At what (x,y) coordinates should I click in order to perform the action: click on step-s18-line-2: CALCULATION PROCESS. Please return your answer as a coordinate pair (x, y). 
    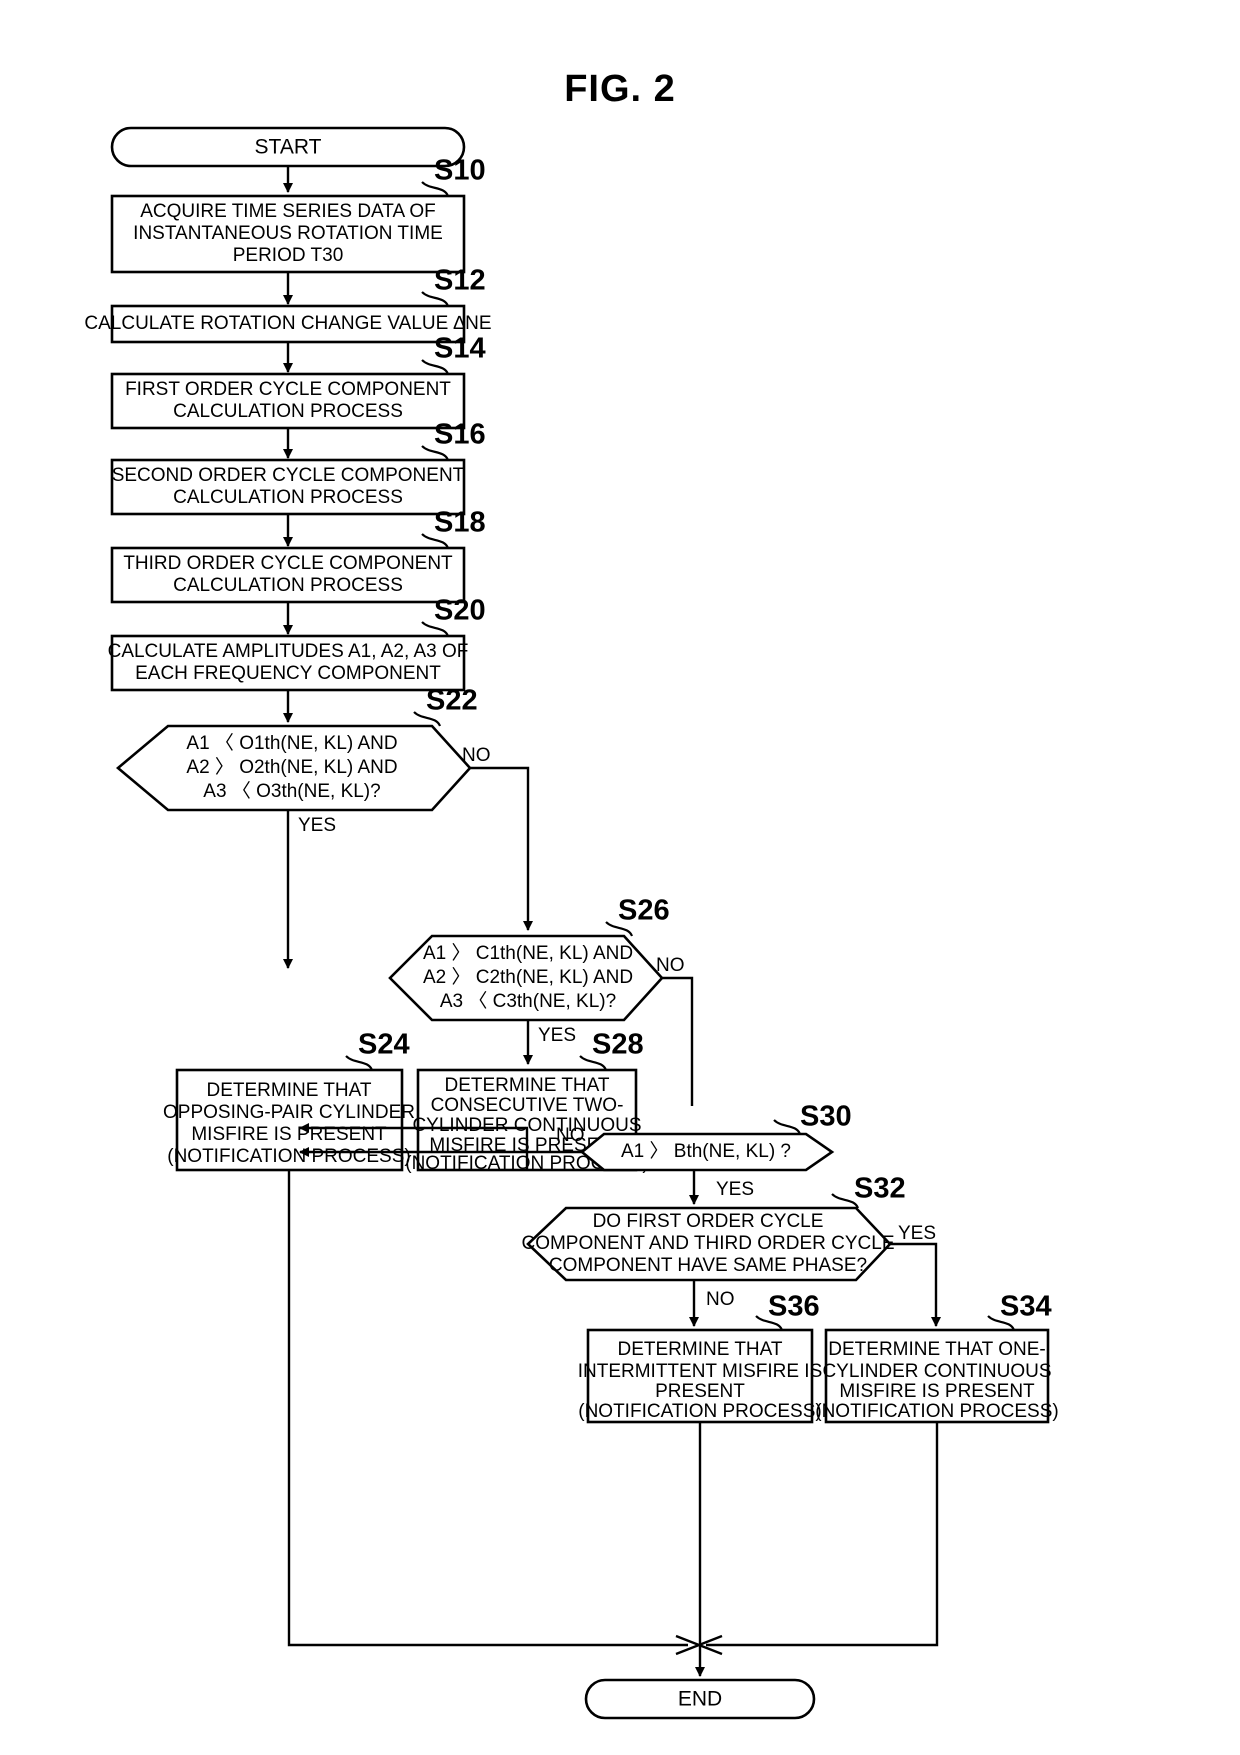
    Looking at the image, I should click on (288, 585).